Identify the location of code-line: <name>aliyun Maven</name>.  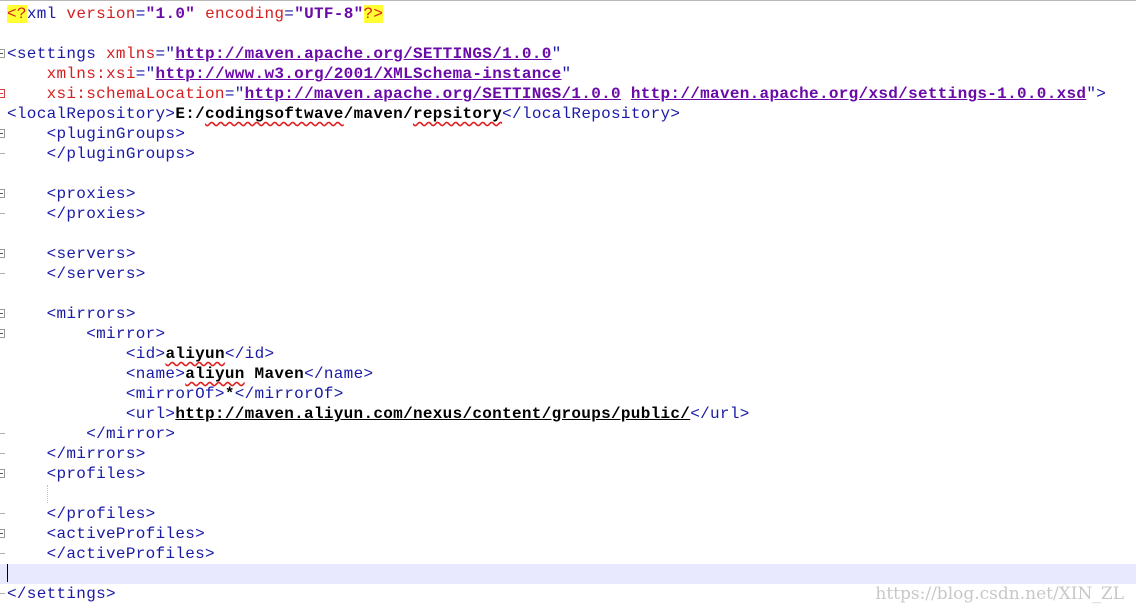
(568, 374).